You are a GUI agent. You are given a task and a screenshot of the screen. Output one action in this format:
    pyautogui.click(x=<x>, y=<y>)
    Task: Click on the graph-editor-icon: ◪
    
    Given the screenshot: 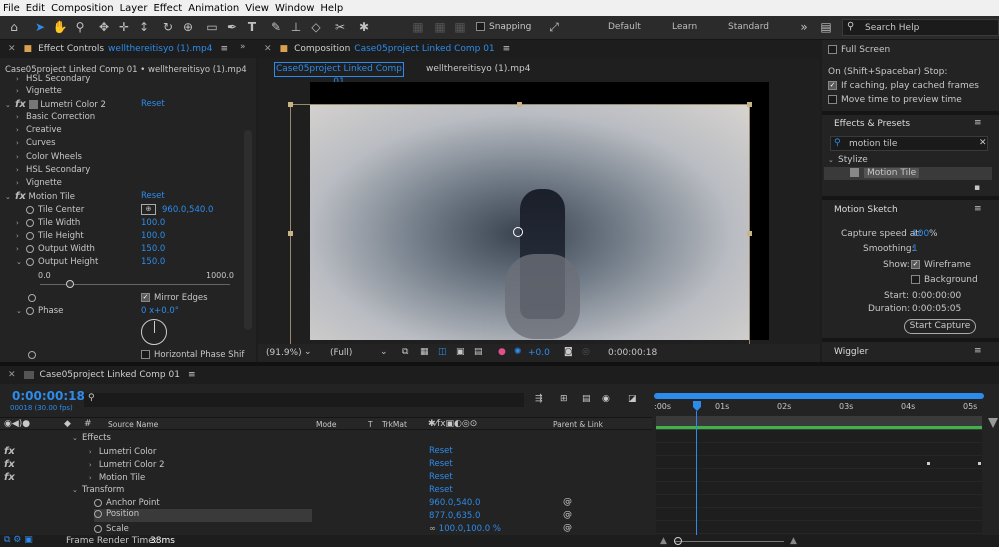 What is the action you would take?
    pyautogui.click(x=632, y=399)
    